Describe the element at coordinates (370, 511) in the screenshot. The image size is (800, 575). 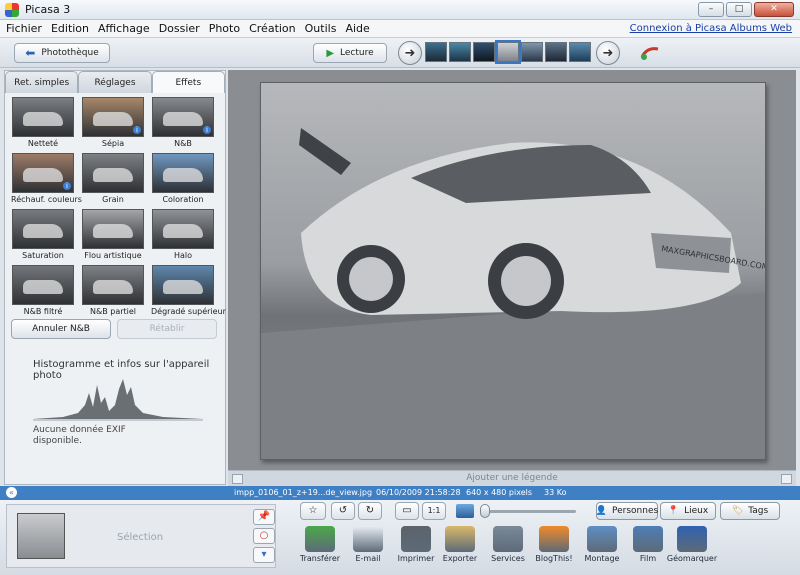
I see `rotate-right-button: ↻` at that location.